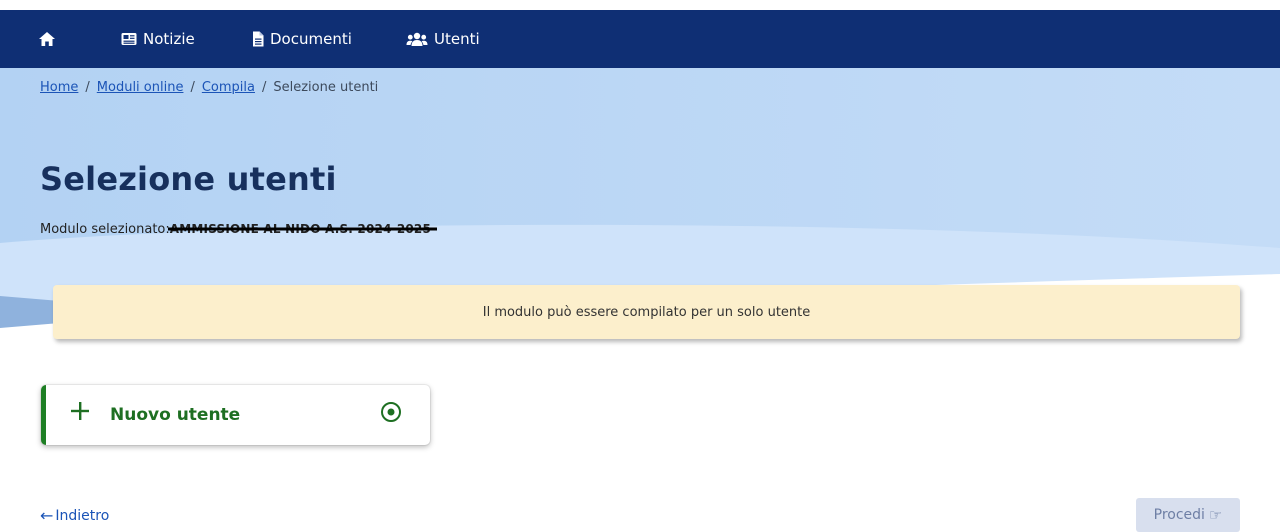 This screenshot has height=532, width=1280. I want to click on nav-notizie-label: Notizie, so click(169, 39).